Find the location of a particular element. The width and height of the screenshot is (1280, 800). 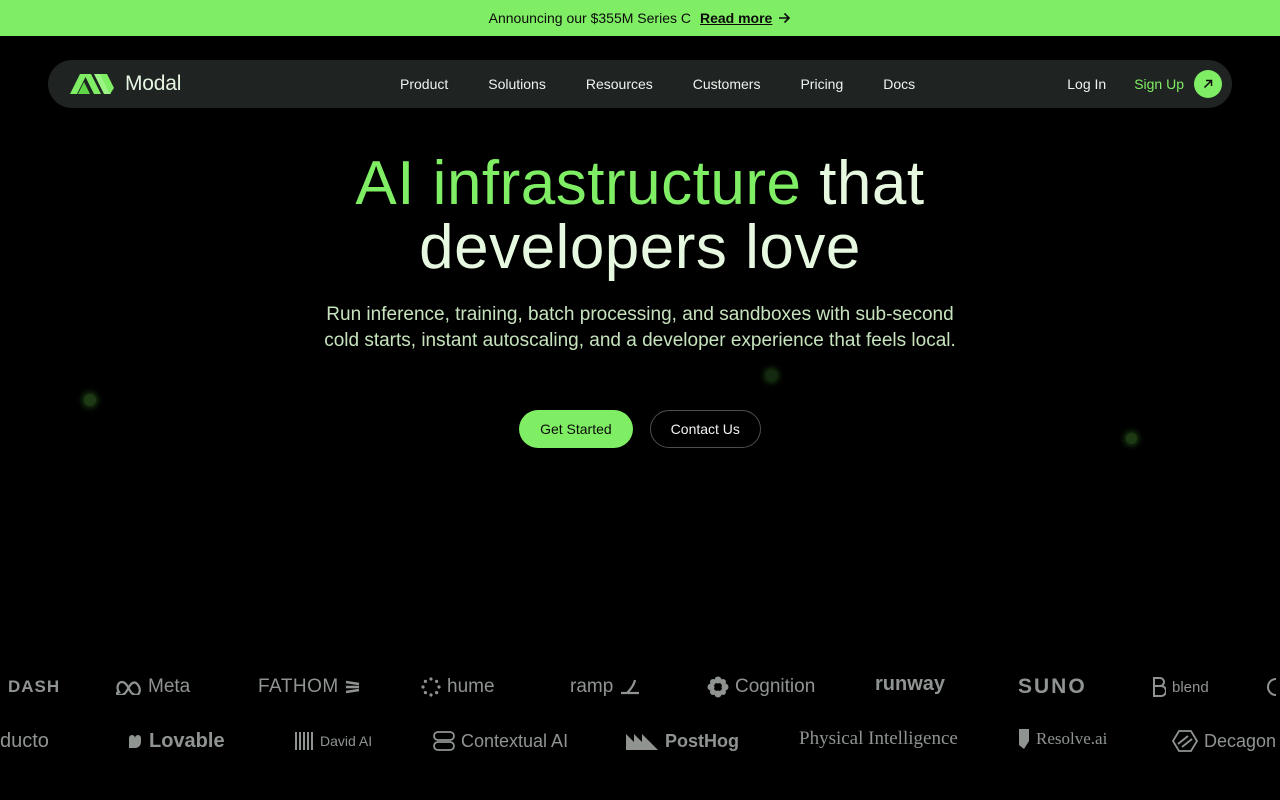

arrow-up-right-icon is located at coordinates (1208, 84).